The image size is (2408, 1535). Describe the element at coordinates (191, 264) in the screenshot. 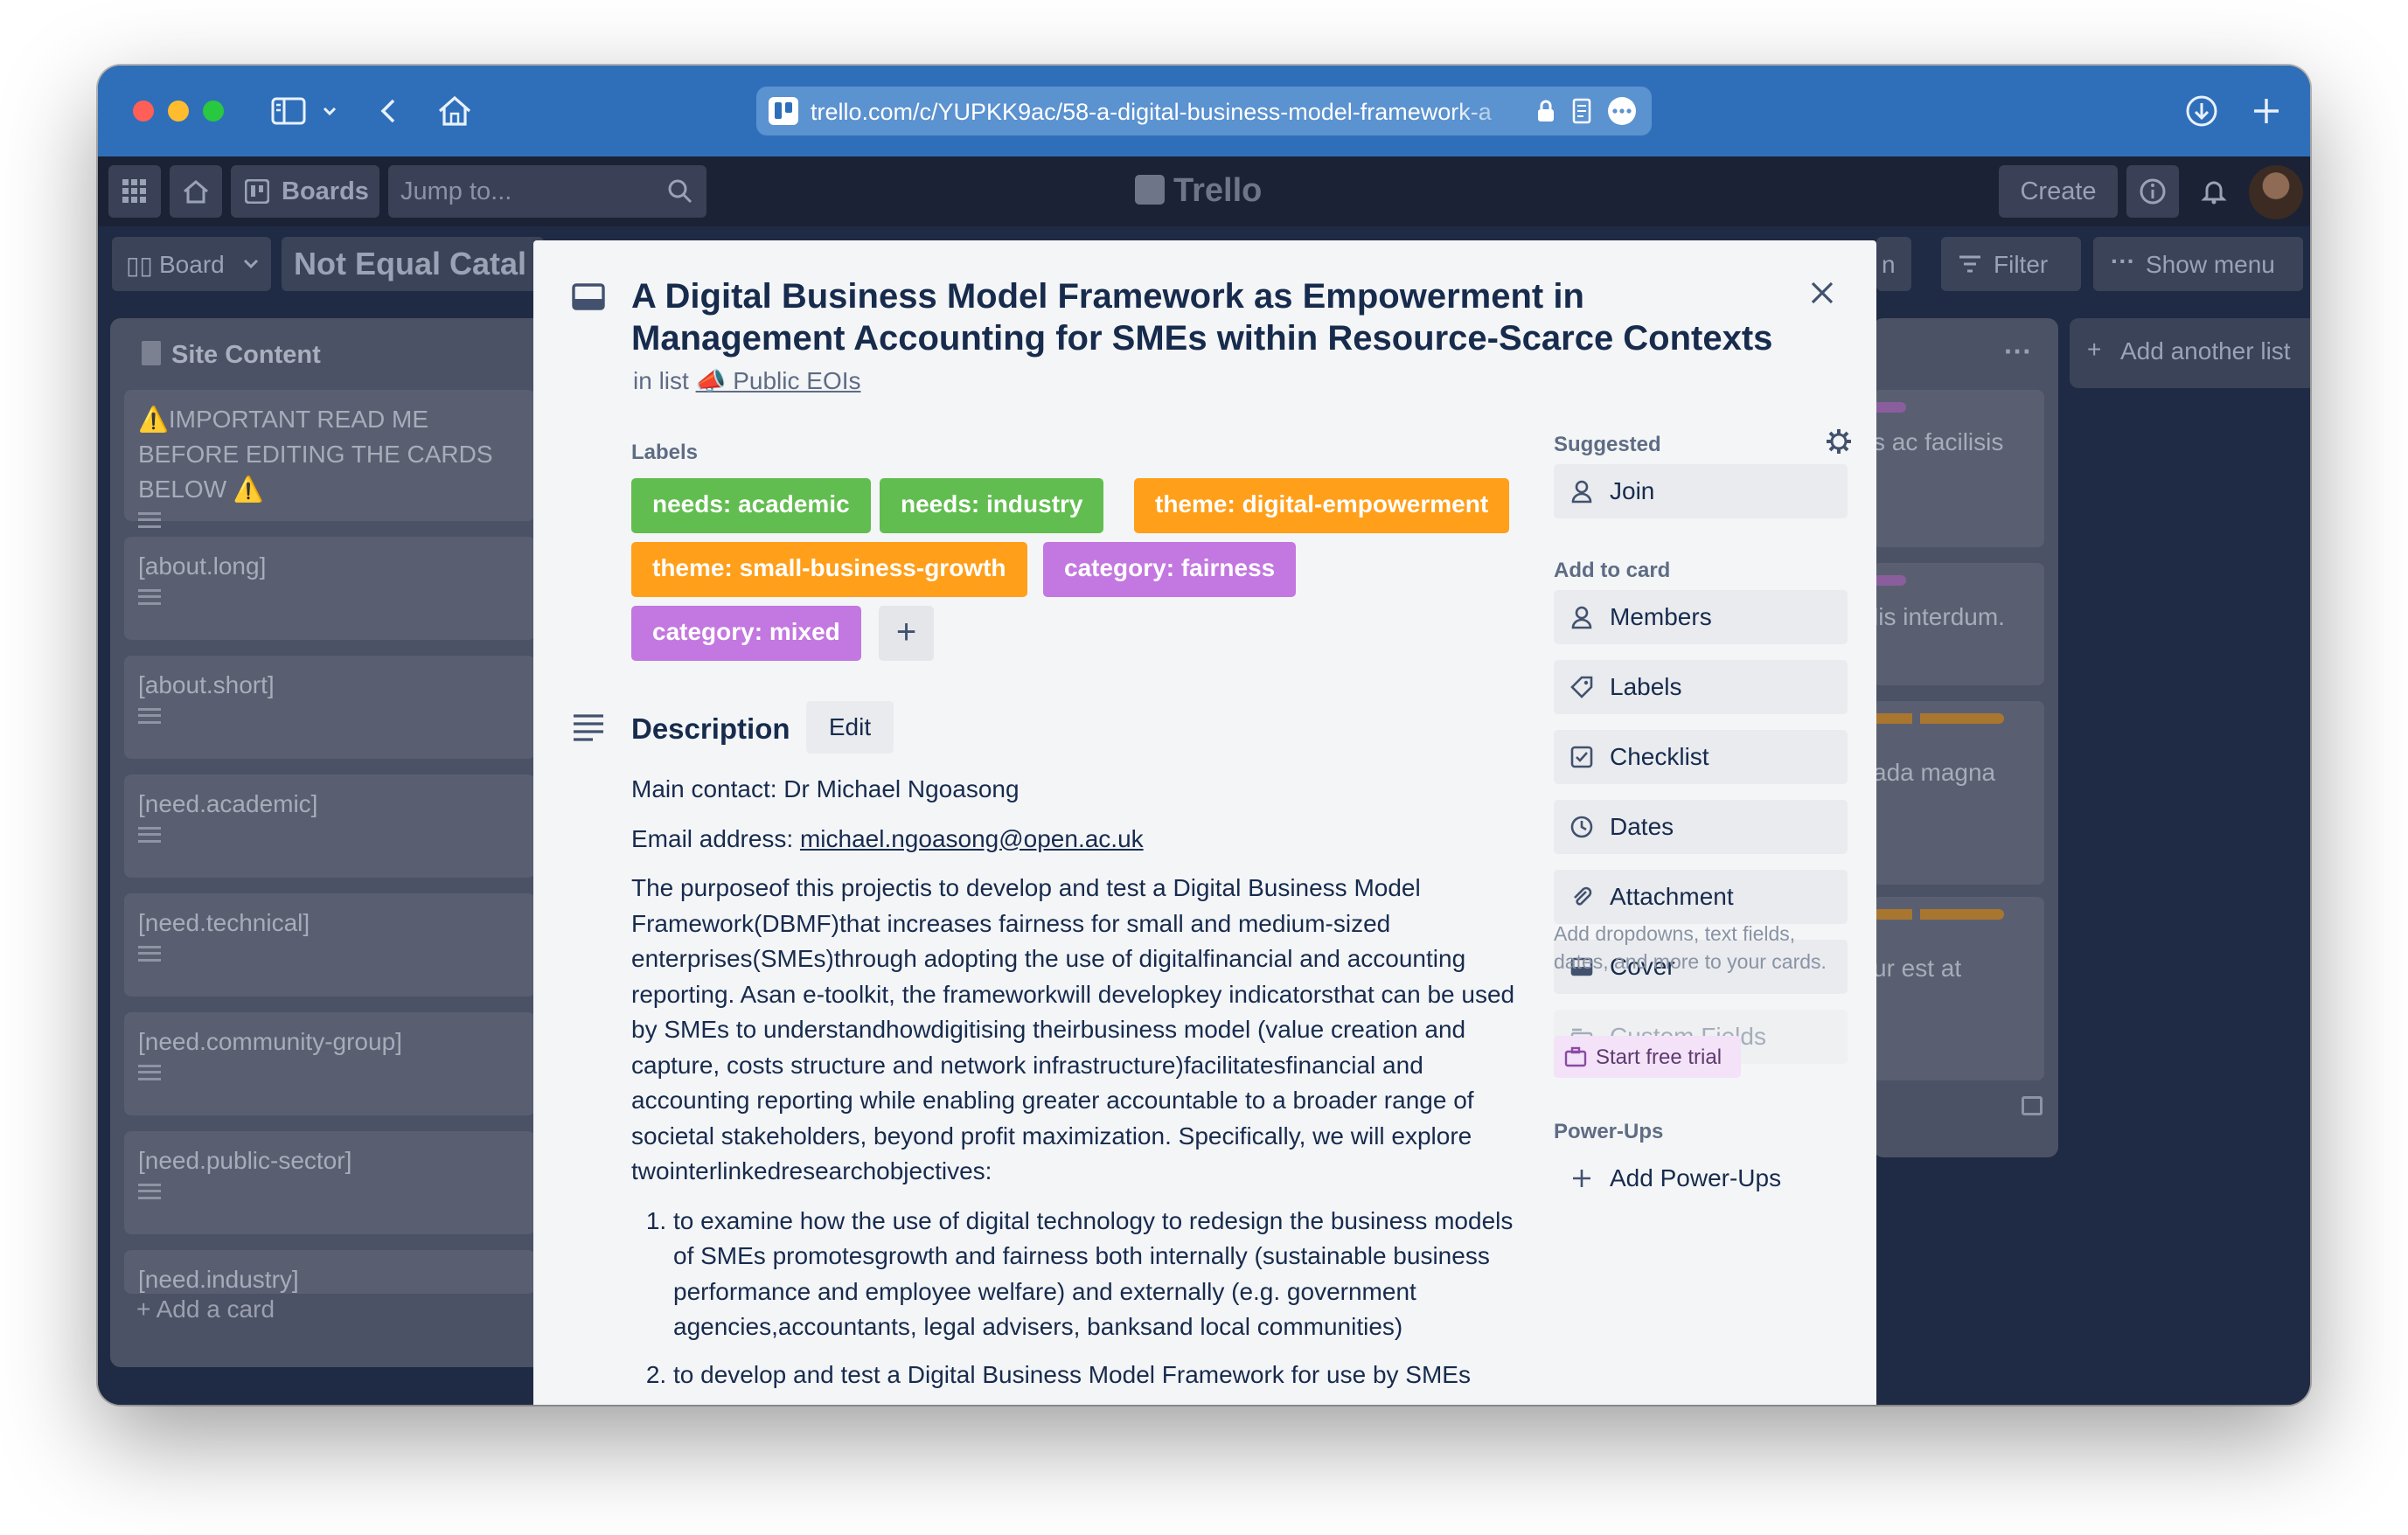

I see `board-view-switcher: ▯▯ Board` at that location.